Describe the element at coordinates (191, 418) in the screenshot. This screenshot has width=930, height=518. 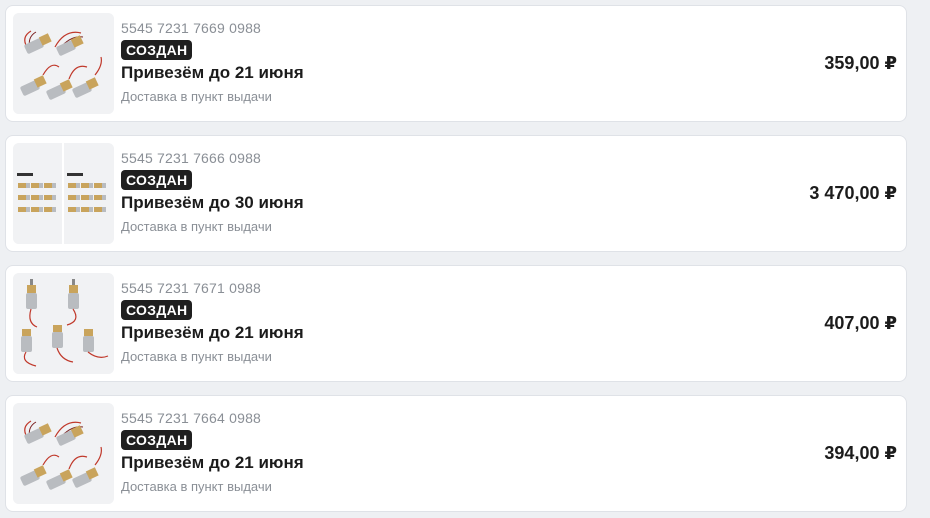
I see `order-number: 5545 7231 7664 0988` at that location.